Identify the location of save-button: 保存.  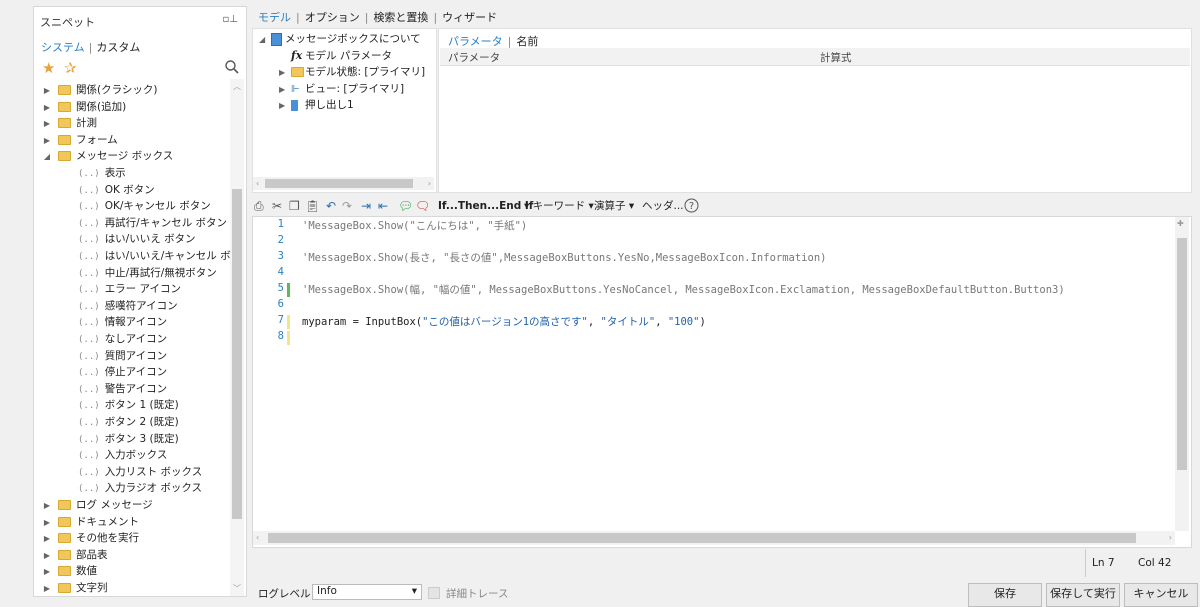
(1005, 595).